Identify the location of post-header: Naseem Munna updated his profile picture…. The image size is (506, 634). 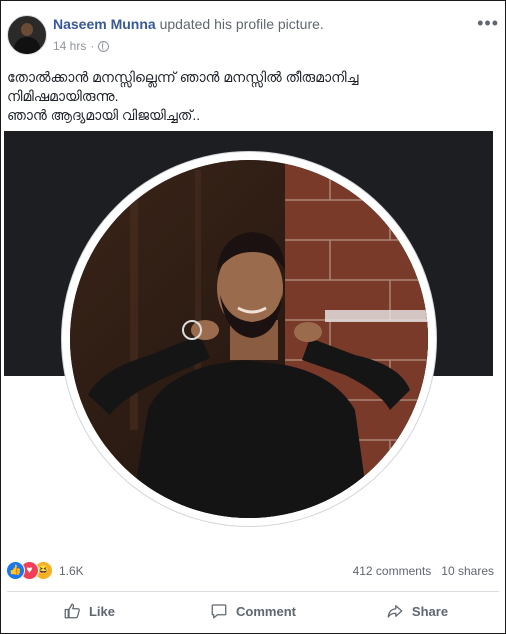
(253, 33).